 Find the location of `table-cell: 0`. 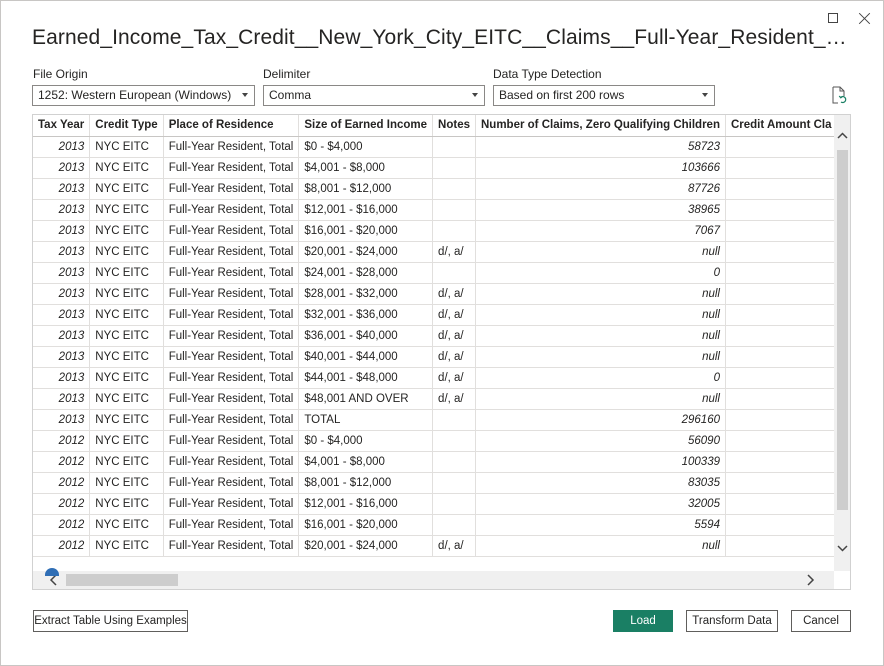

table-cell: 0 is located at coordinates (600, 273).